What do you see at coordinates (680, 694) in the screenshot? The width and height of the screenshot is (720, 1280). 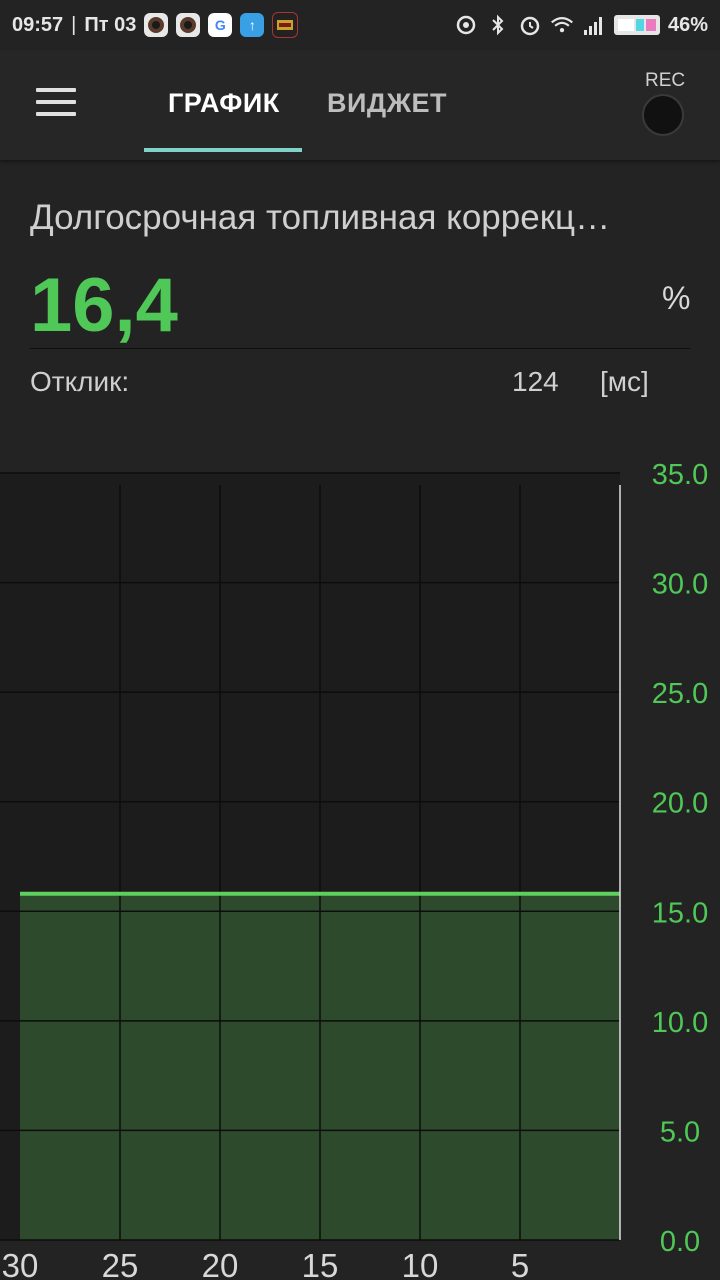 I see `y-tick-label: 25.0` at bounding box center [680, 694].